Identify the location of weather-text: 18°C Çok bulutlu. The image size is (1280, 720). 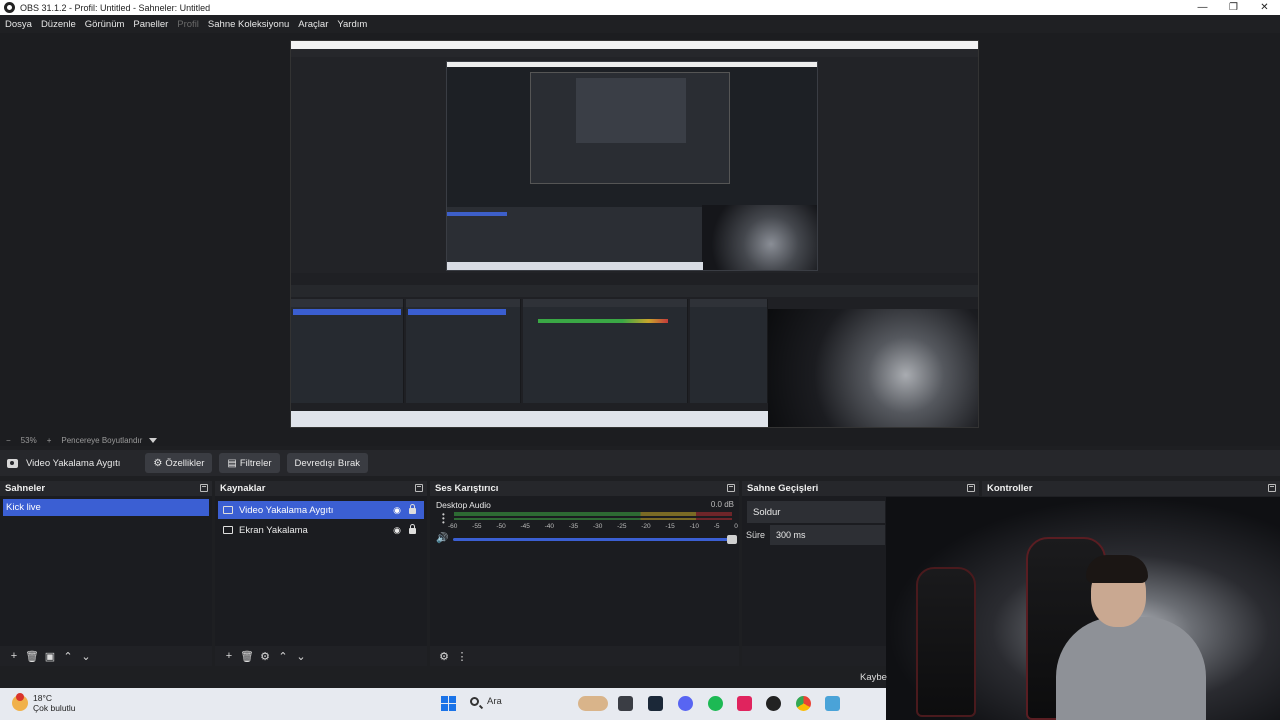
(54, 703).